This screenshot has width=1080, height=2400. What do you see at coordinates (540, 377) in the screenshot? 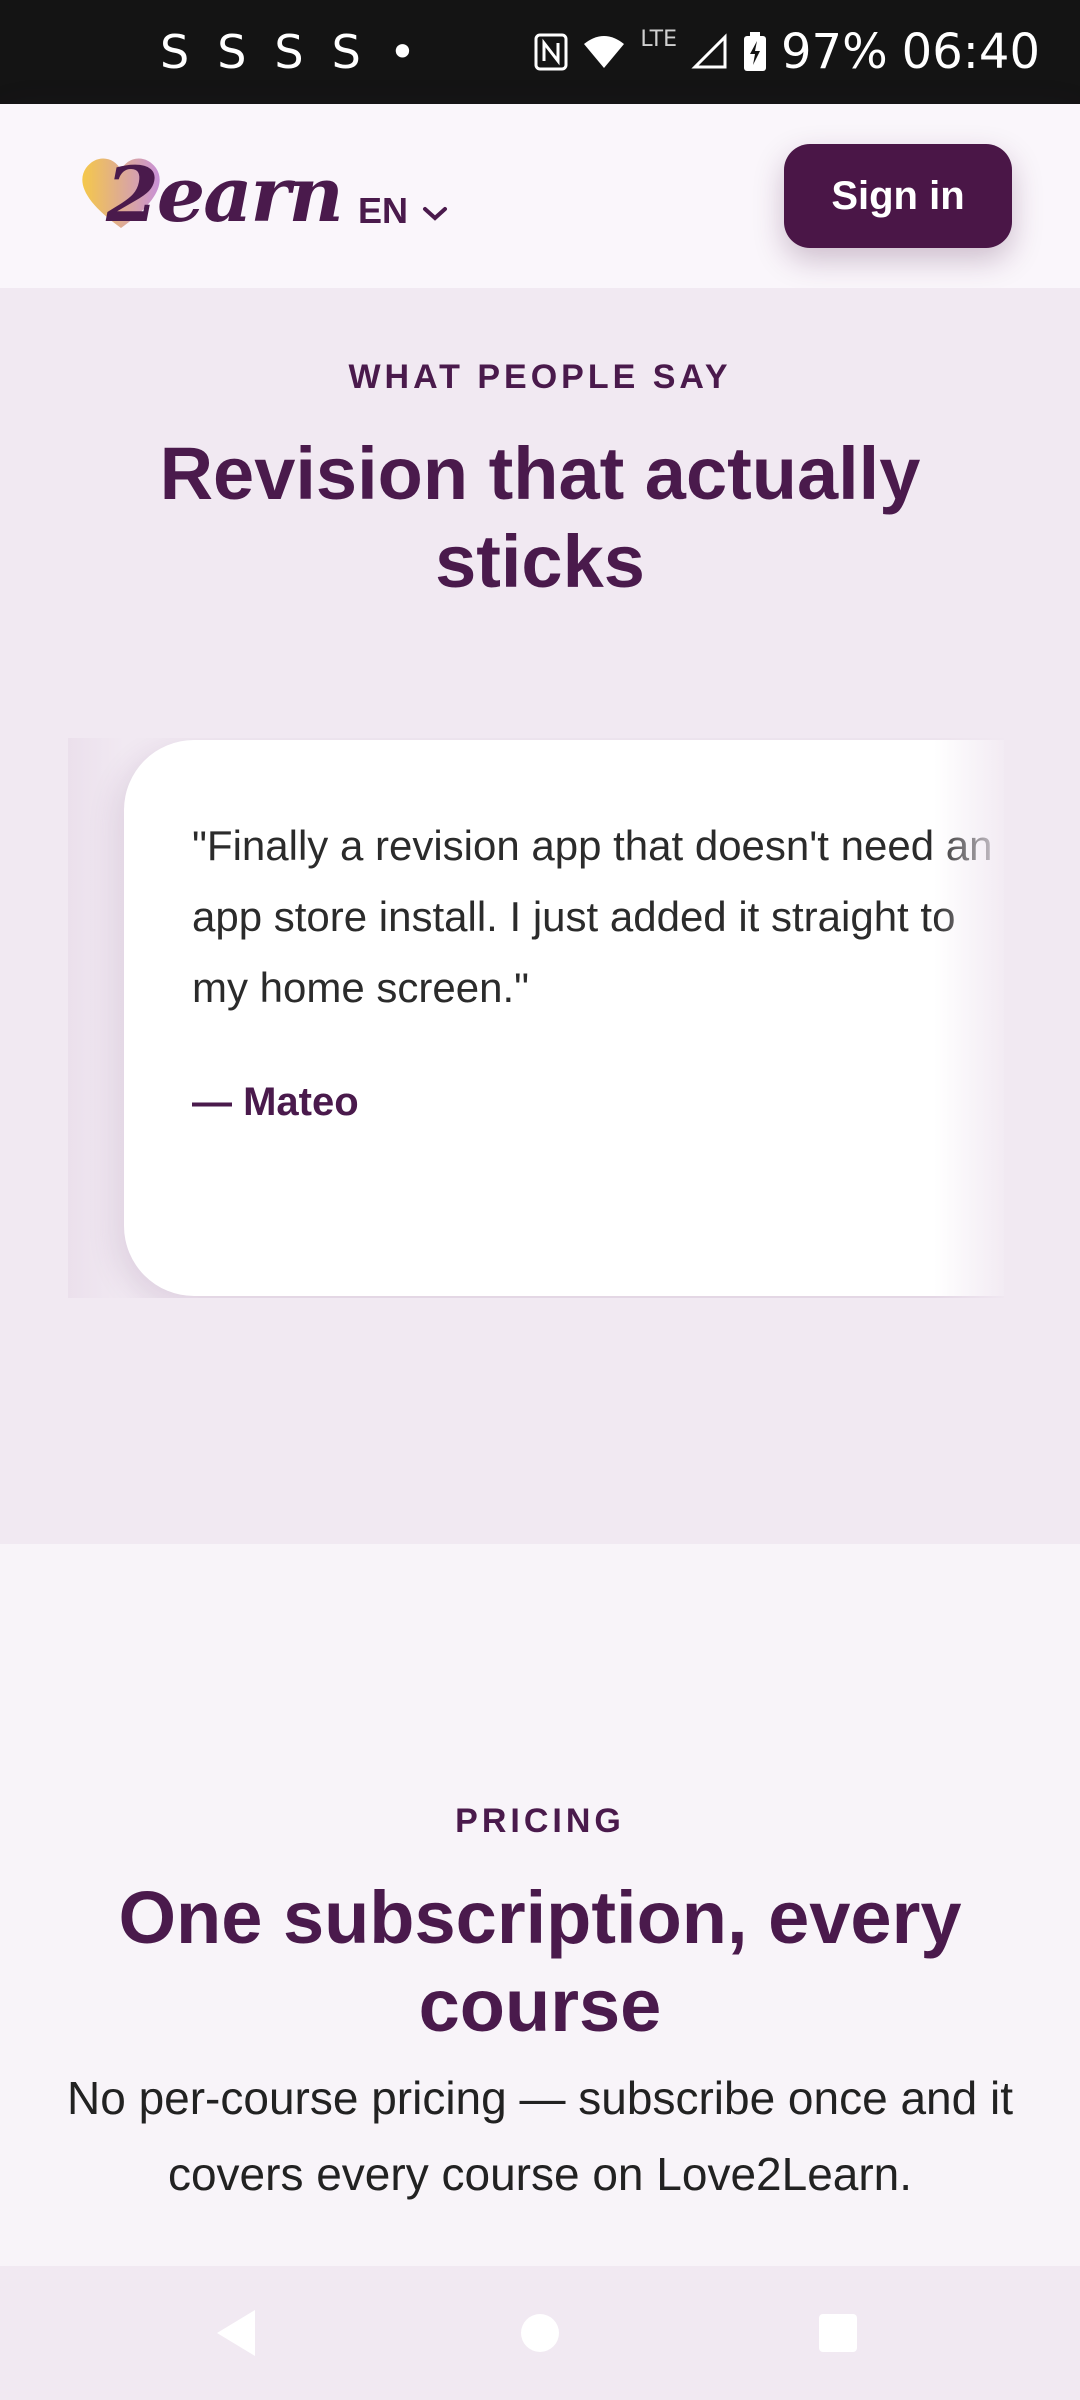
I see `testimonials-eyebrow: WHAT PEOPLE SAY` at bounding box center [540, 377].